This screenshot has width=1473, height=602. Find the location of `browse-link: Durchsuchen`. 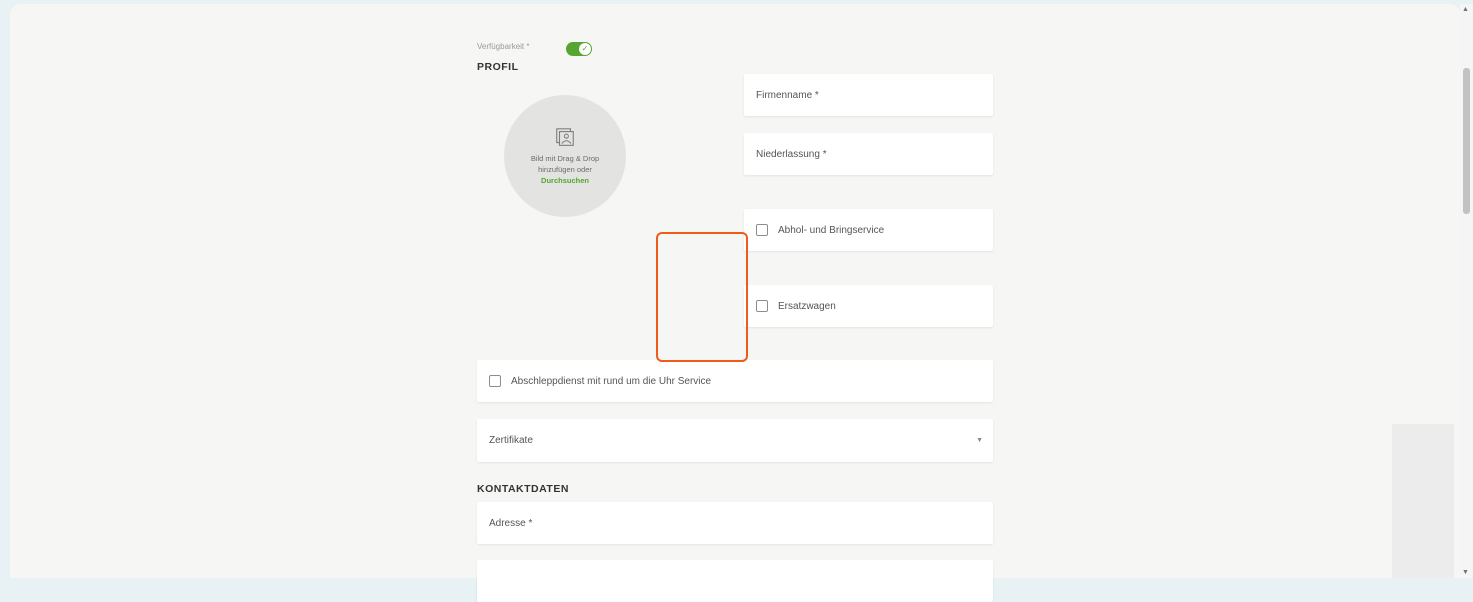

browse-link: Durchsuchen is located at coordinates (565, 180).